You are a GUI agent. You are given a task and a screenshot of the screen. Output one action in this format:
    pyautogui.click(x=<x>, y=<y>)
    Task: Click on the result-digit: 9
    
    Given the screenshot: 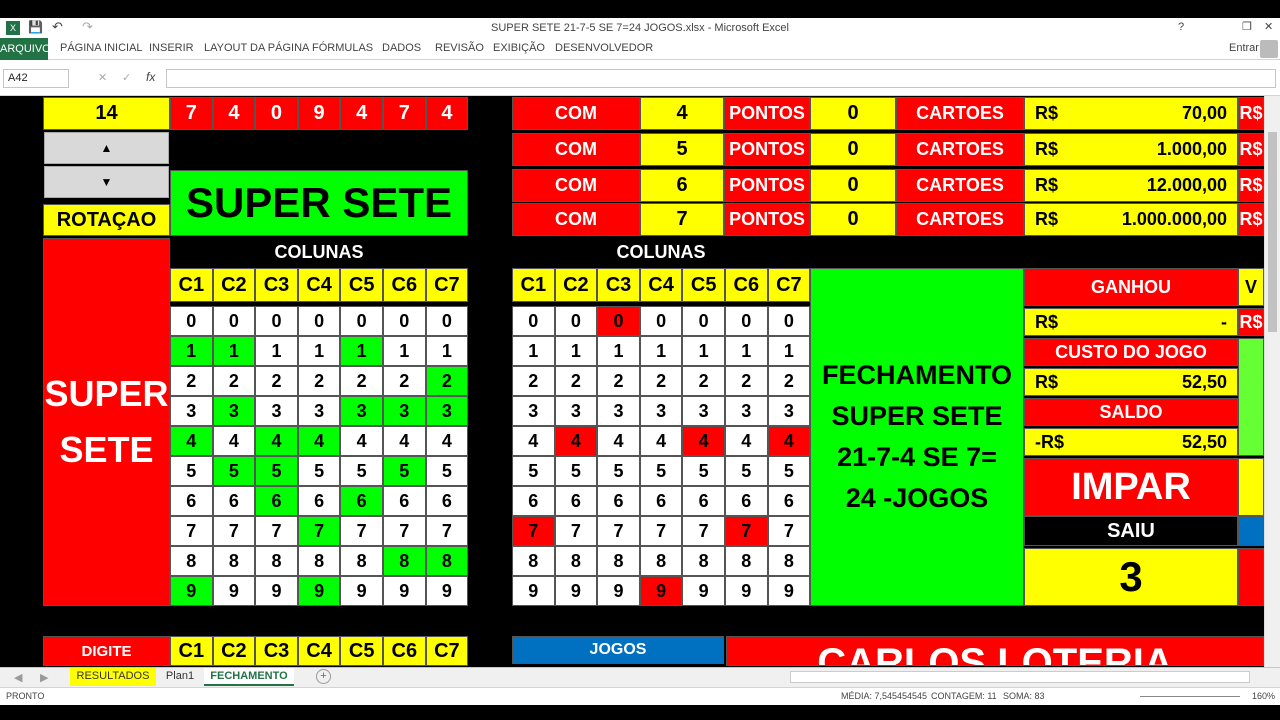 What is the action you would take?
    pyautogui.click(x=319, y=113)
    